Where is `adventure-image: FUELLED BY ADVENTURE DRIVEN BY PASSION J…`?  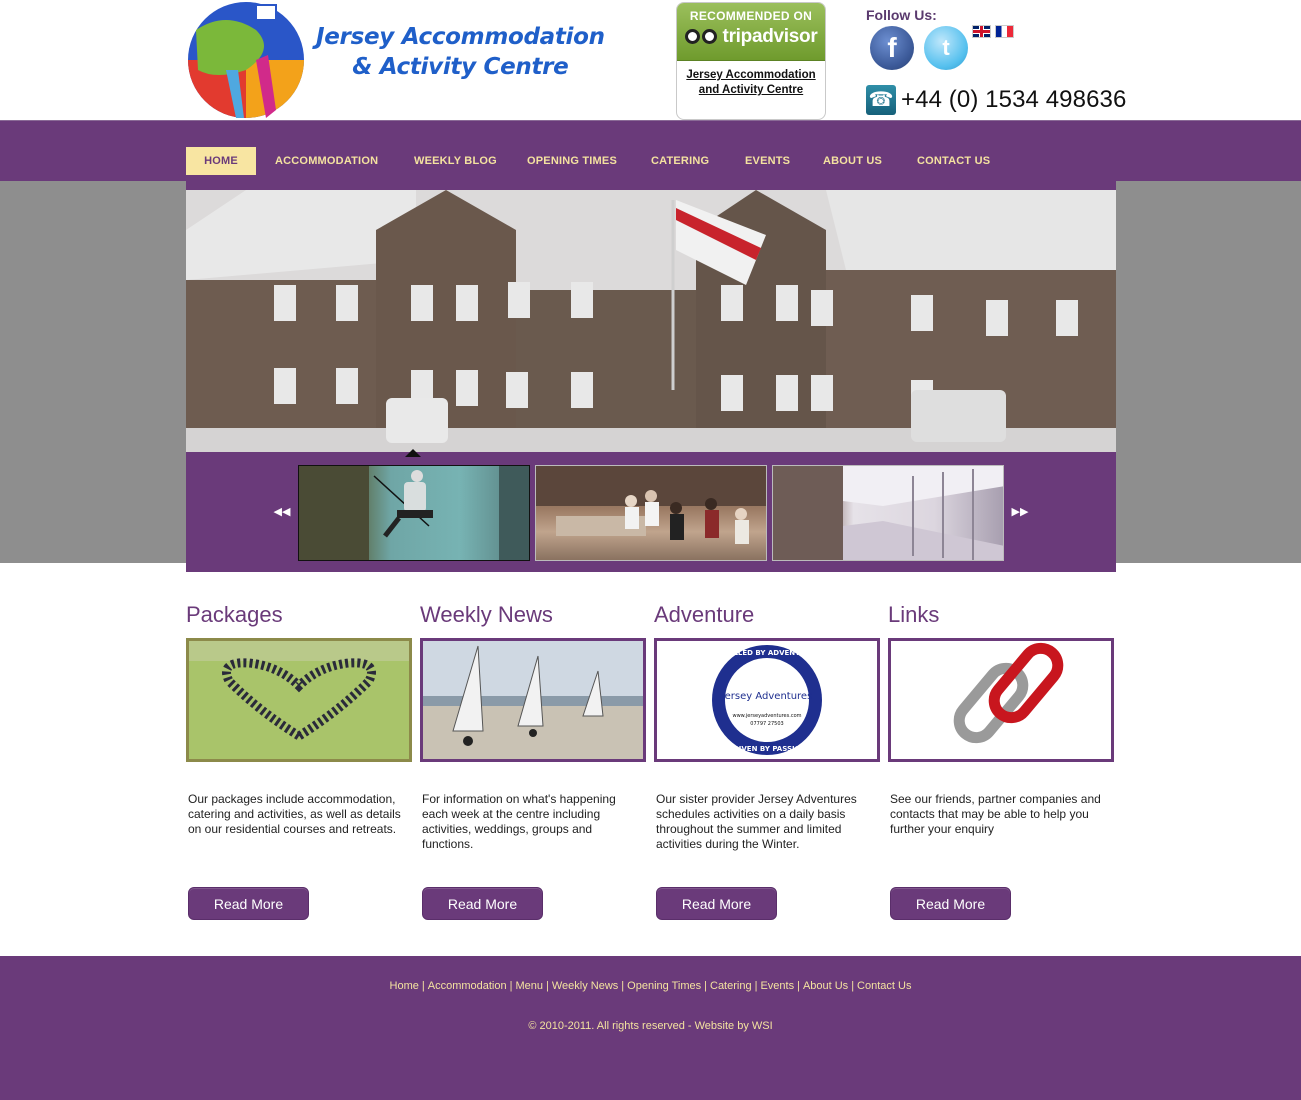 adventure-image: FUELLED BY ADVENTURE DRIVEN BY PASSION J… is located at coordinates (767, 700).